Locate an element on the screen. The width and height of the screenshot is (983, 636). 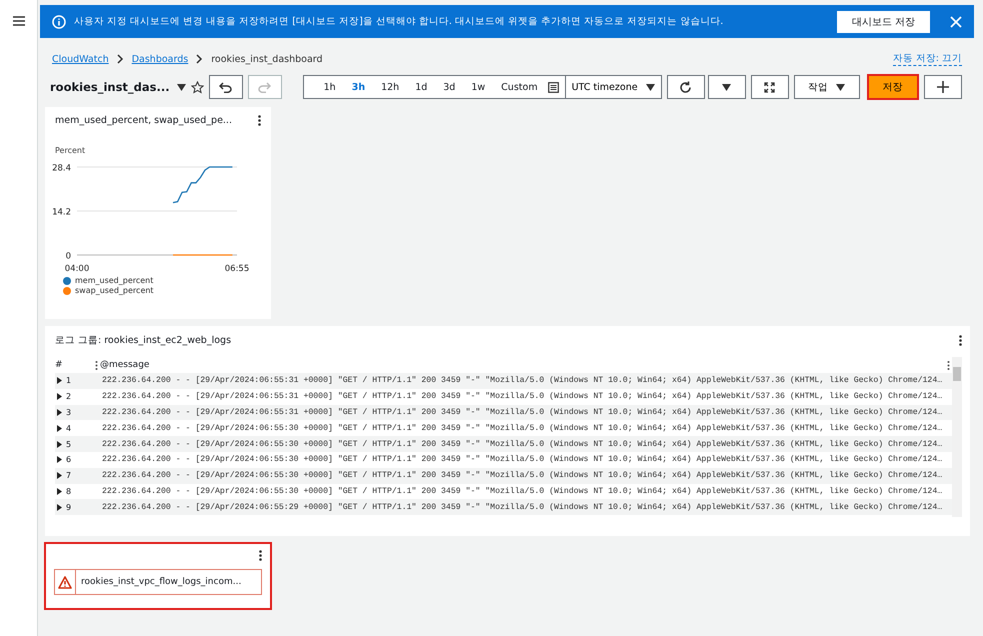
refresh-icon is located at coordinates (685, 87).